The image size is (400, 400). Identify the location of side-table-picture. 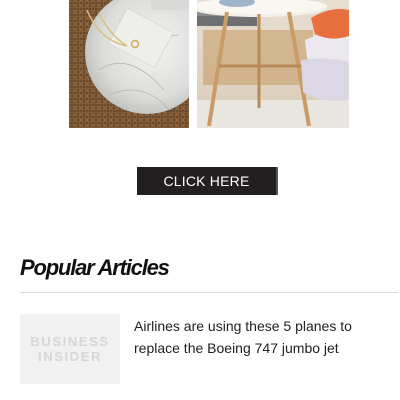
(273, 64).